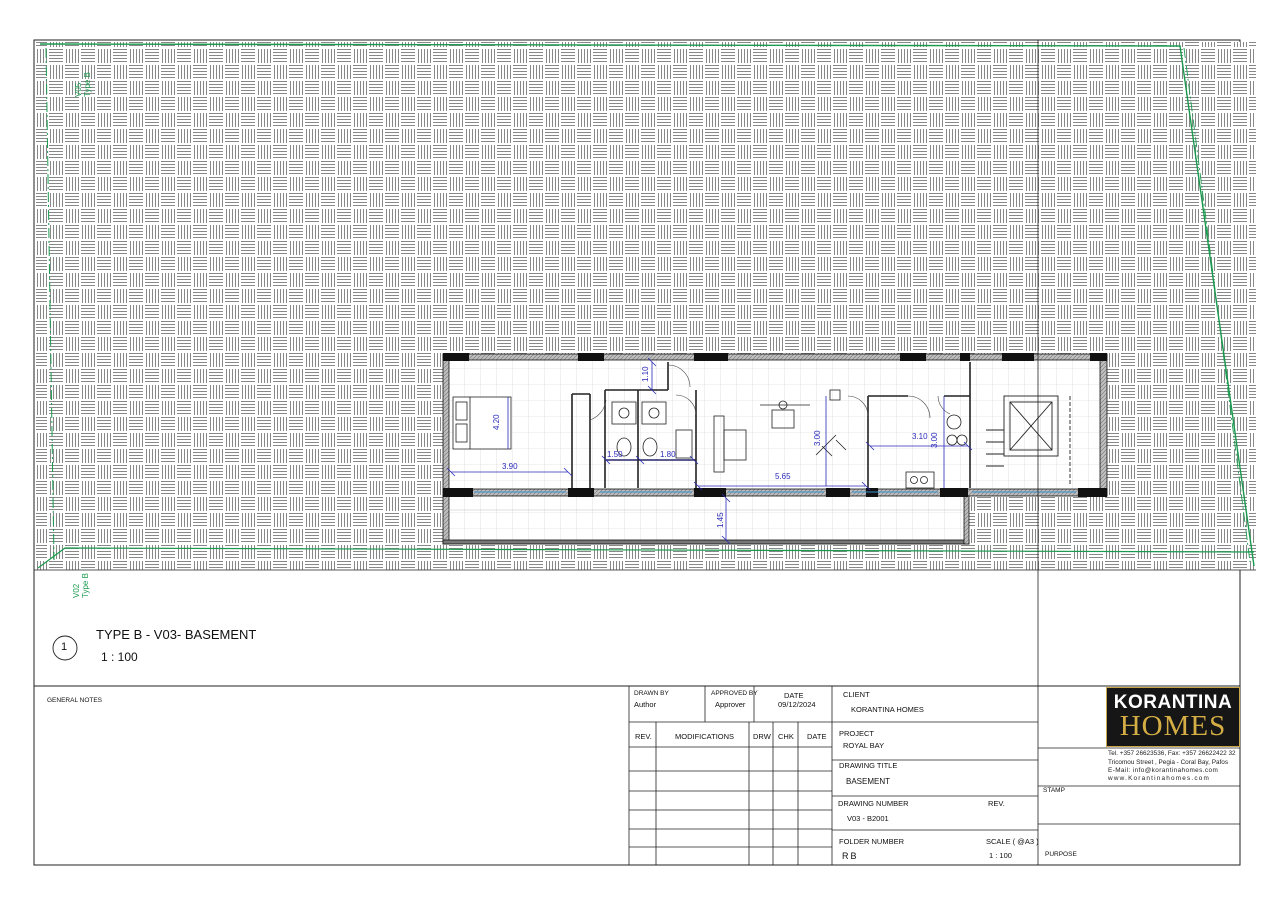 The image size is (1280, 905). What do you see at coordinates (868, 765) in the screenshot?
I see `drawing-title-label: DRAWING TITLE` at bounding box center [868, 765].